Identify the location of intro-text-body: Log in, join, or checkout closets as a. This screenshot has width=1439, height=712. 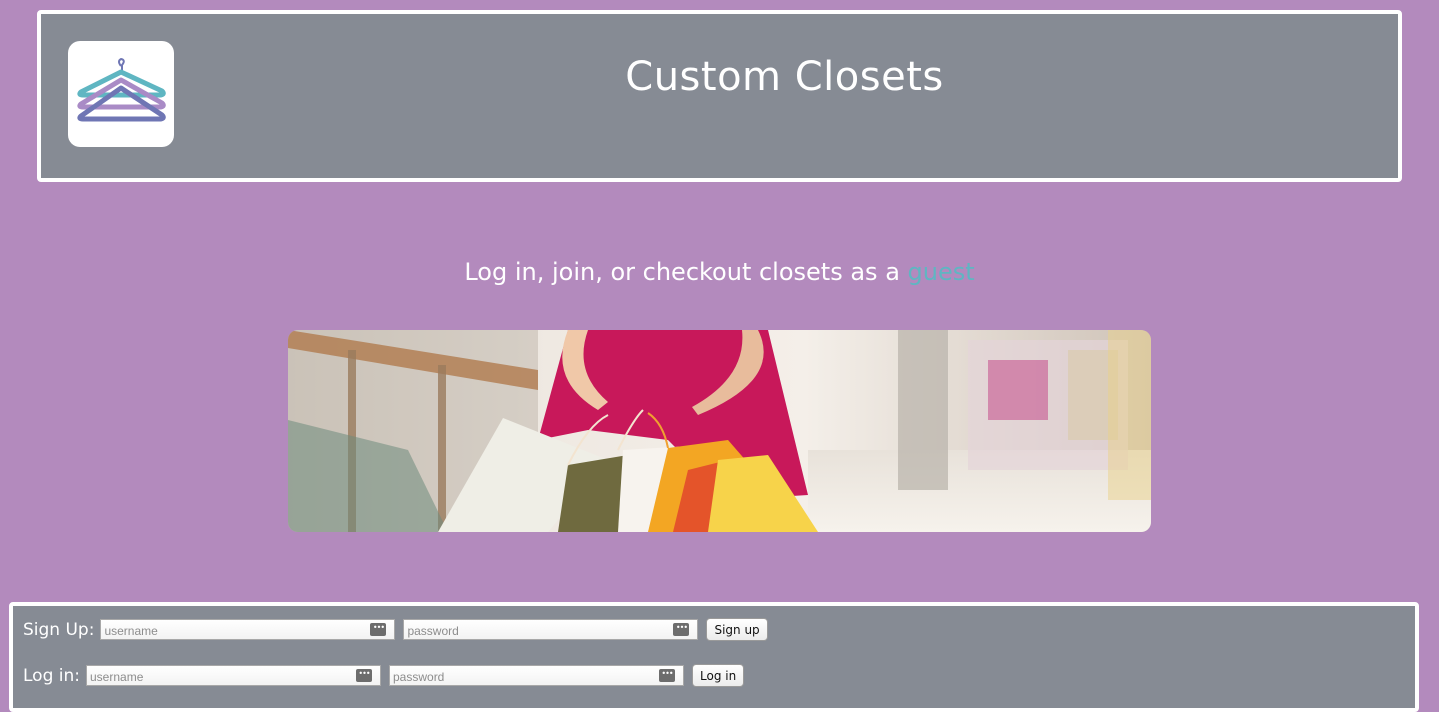
(686, 272).